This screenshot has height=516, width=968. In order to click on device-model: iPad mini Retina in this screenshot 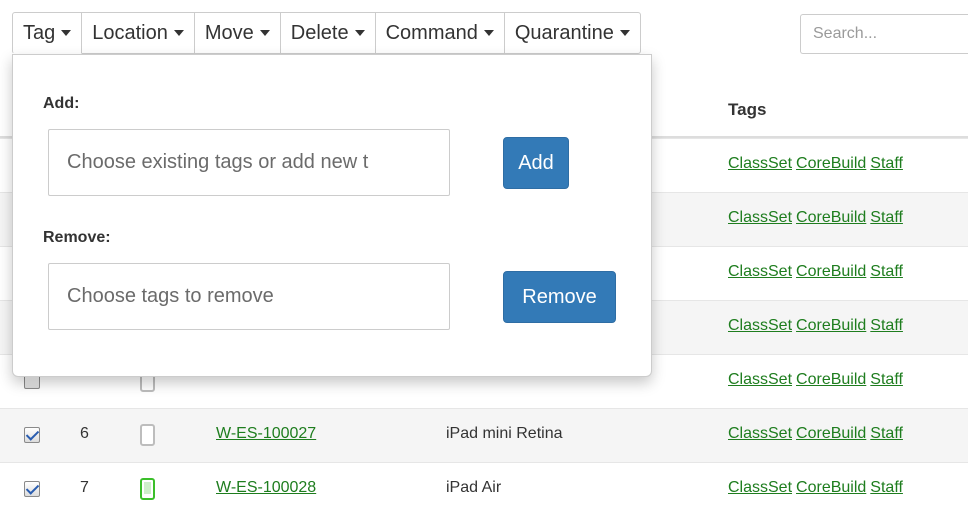, I will do `click(504, 433)`.